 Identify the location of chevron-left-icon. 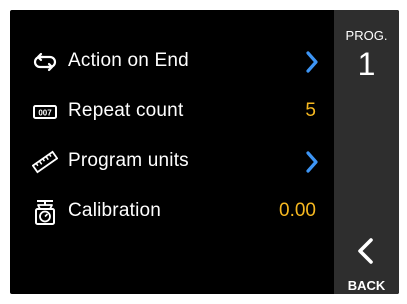
(365, 251).